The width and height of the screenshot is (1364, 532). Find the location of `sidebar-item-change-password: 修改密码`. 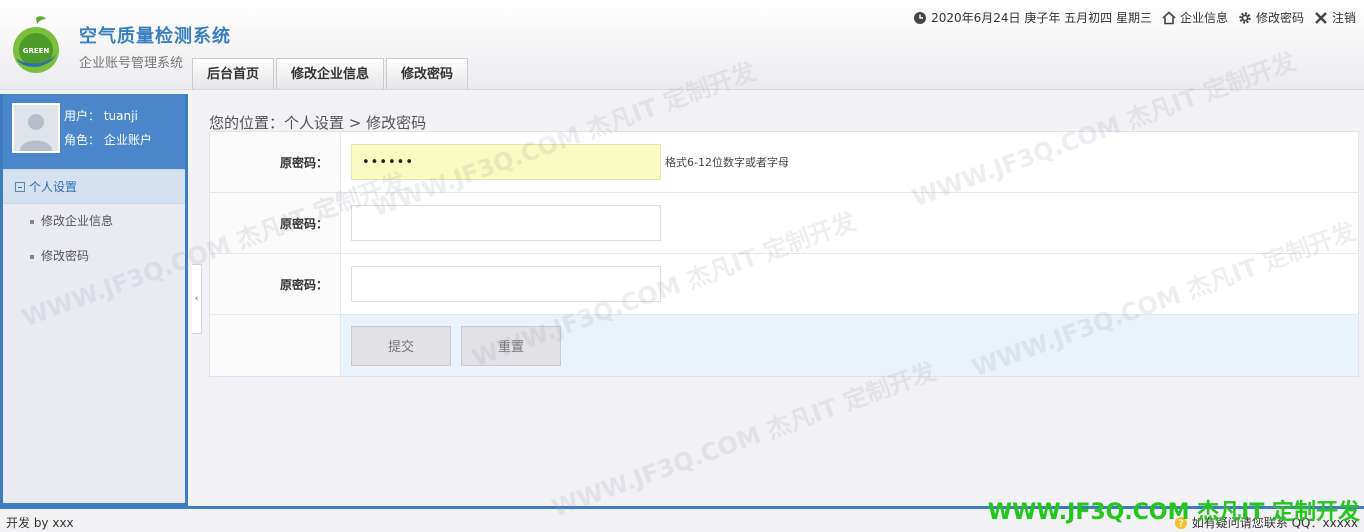

sidebar-item-change-password: 修改密码 is located at coordinates (94, 256).